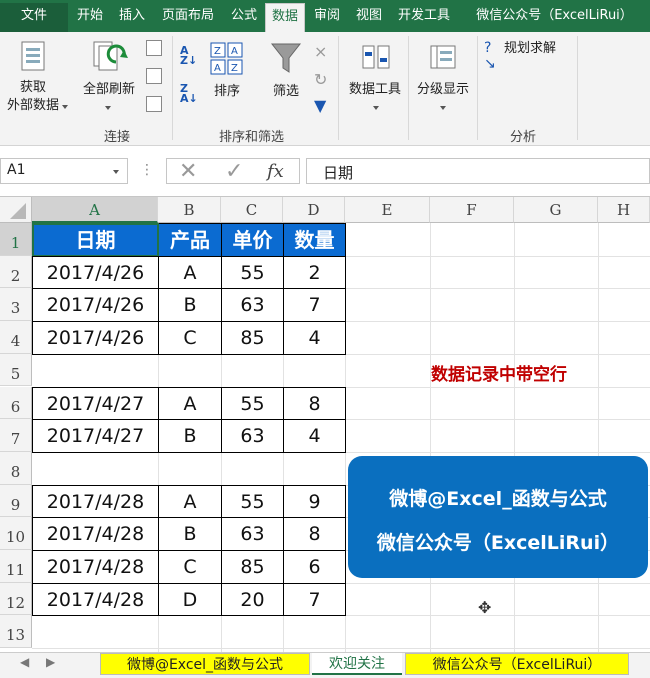 The height and width of the screenshot is (678, 650). Describe the element at coordinates (16, 566) in the screenshot. I see `row-header-11: 11` at that location.